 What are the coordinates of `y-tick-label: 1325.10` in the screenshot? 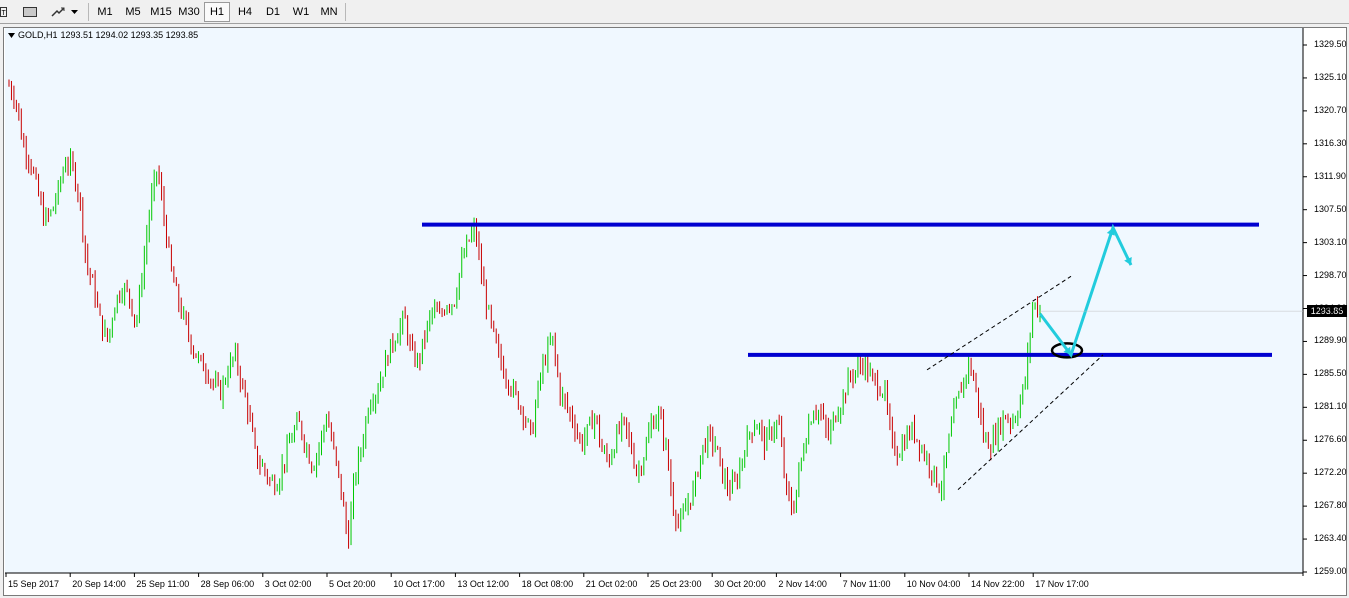 It's located at (1330, 76).